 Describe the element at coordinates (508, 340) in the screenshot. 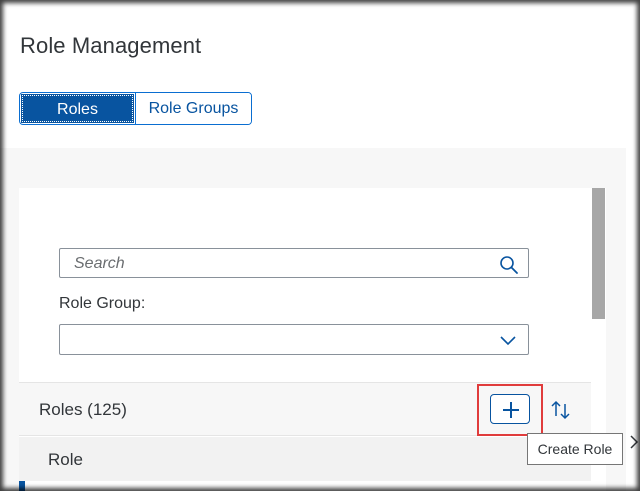

I see `chevron-down-icon` at that location.